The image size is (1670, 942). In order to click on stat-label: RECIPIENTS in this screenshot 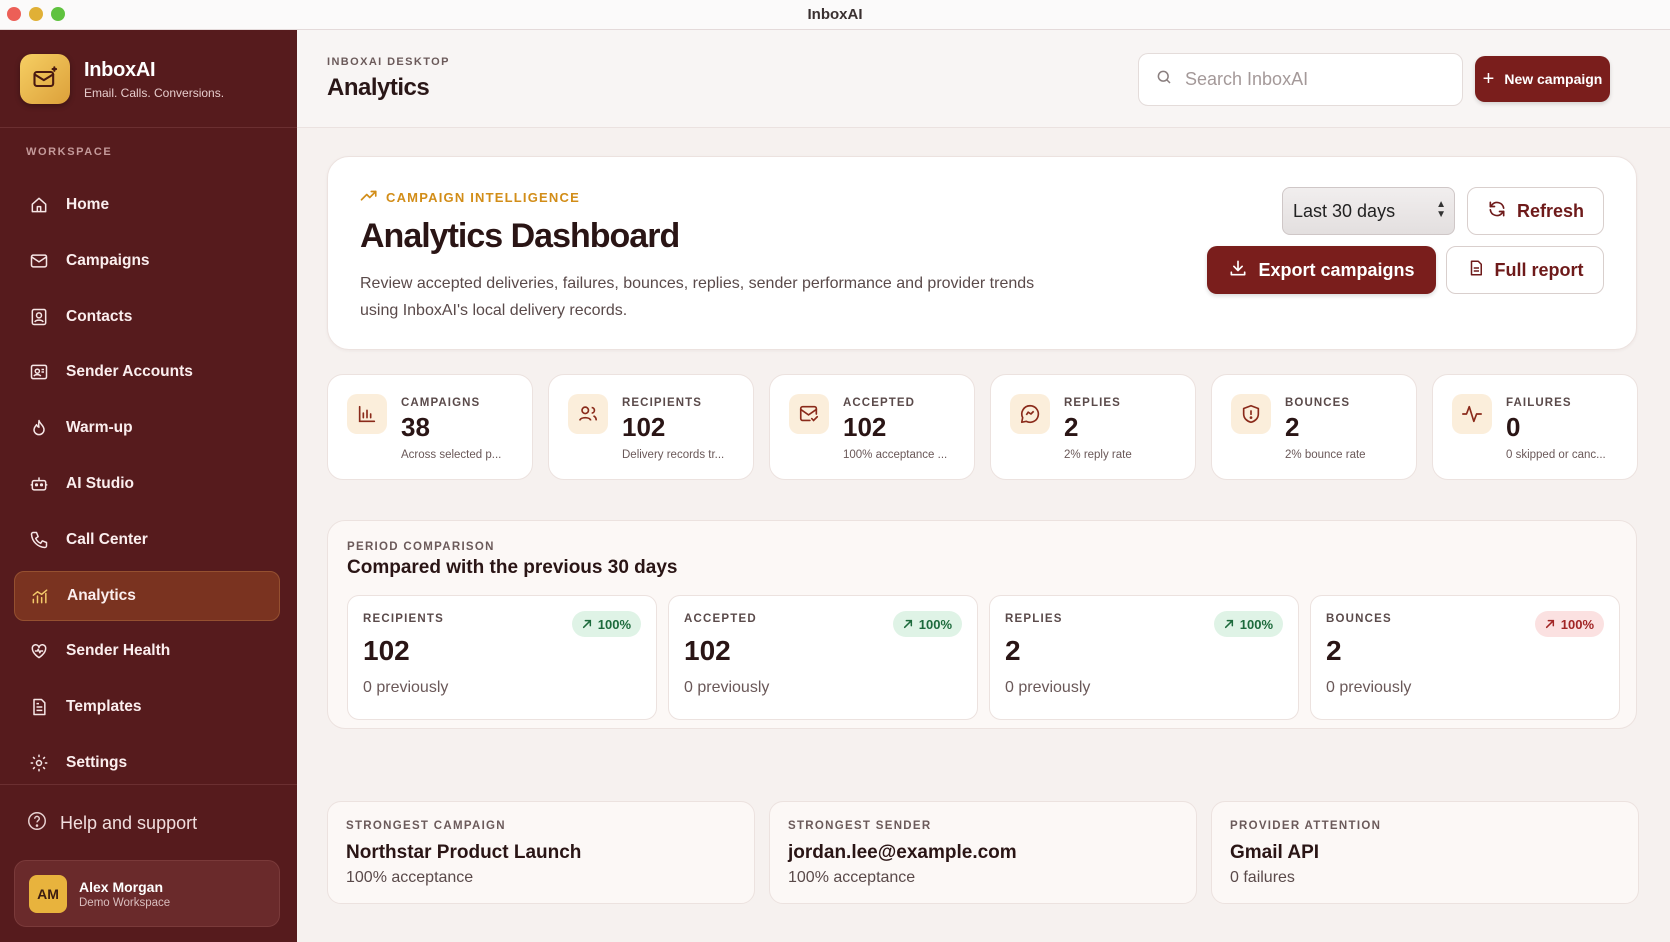, I will do `click(662, 403)`.